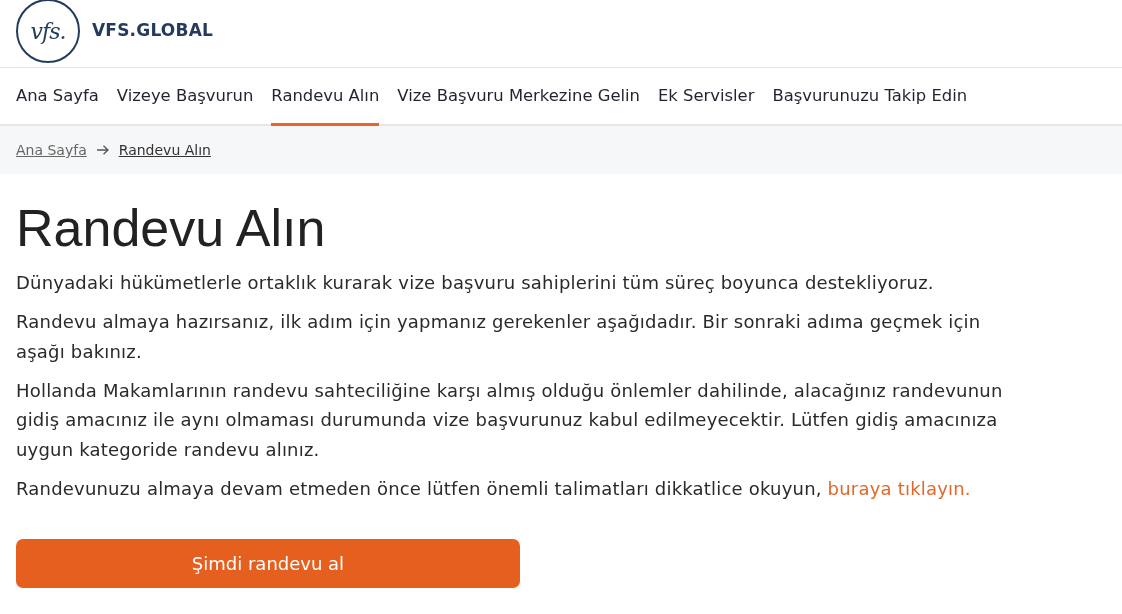 This screenshot has width=1122, height=614. Describe the element at coordinates (48, 31) in the screenshot. I see `logo-mark: vfs.` at that location.